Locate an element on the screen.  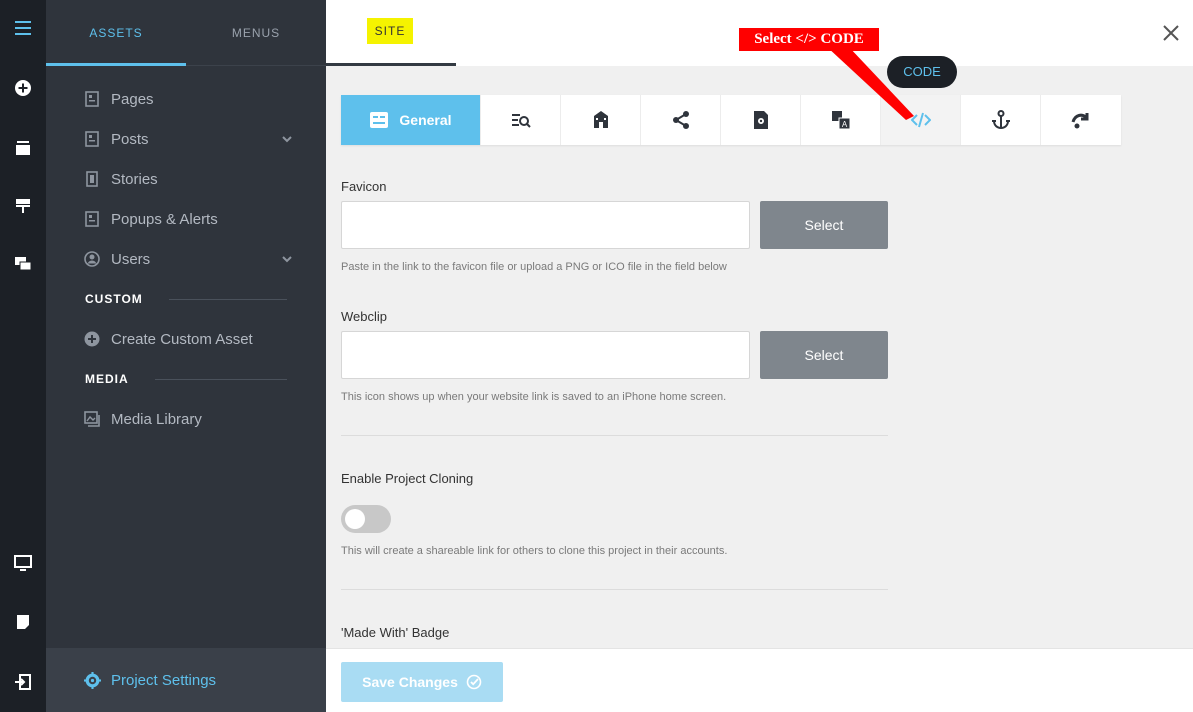
redirect-icon is located at coordinates (1080, 121).